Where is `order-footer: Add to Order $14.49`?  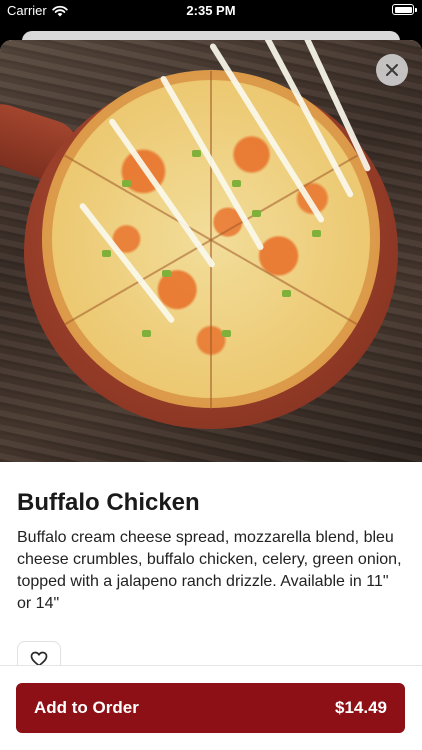
order-footer: Add to Order $14.49 is located at coordinates (211, 707).